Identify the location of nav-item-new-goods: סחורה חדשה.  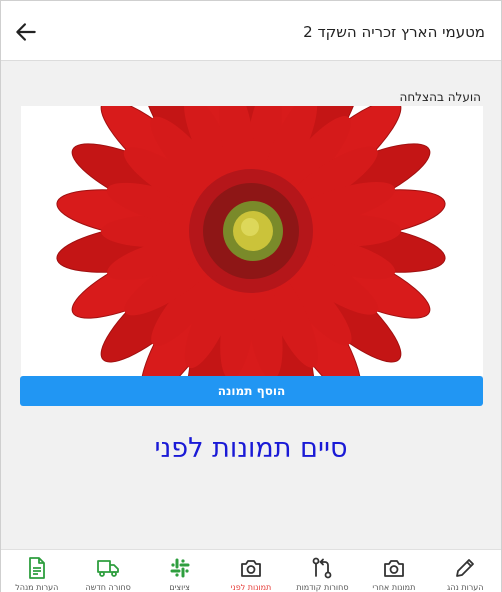
(107, 571).